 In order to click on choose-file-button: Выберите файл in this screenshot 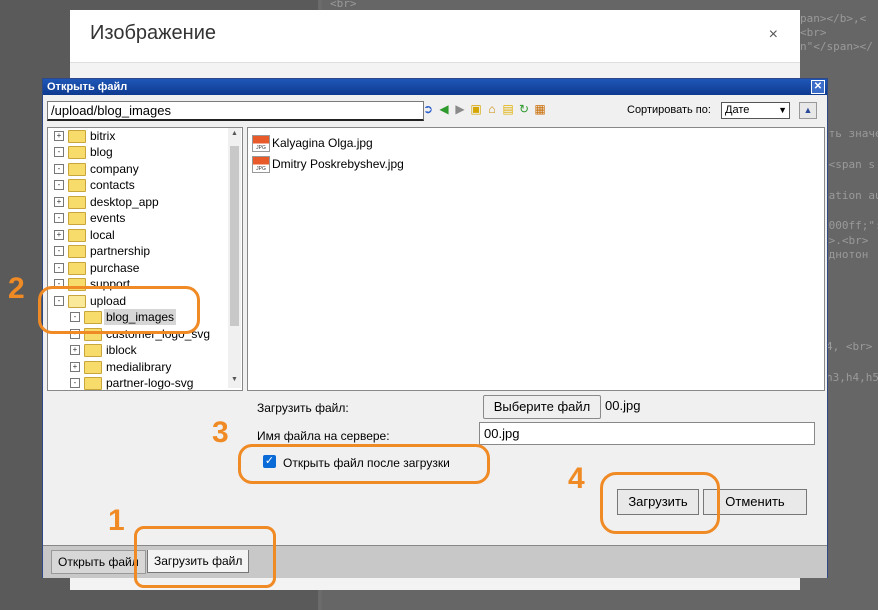, I will do `click(542, 407)`.